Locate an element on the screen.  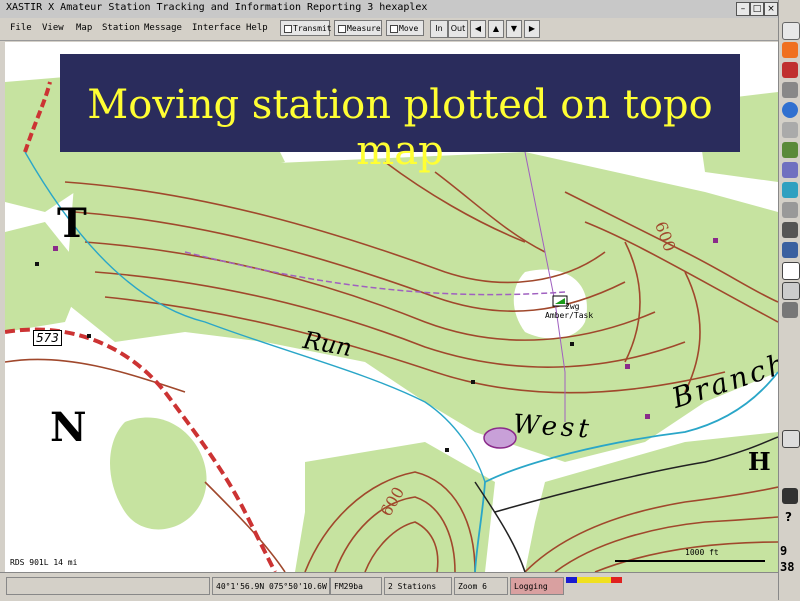
pan-up-button: ▲ is located at coordinates (496, 29).